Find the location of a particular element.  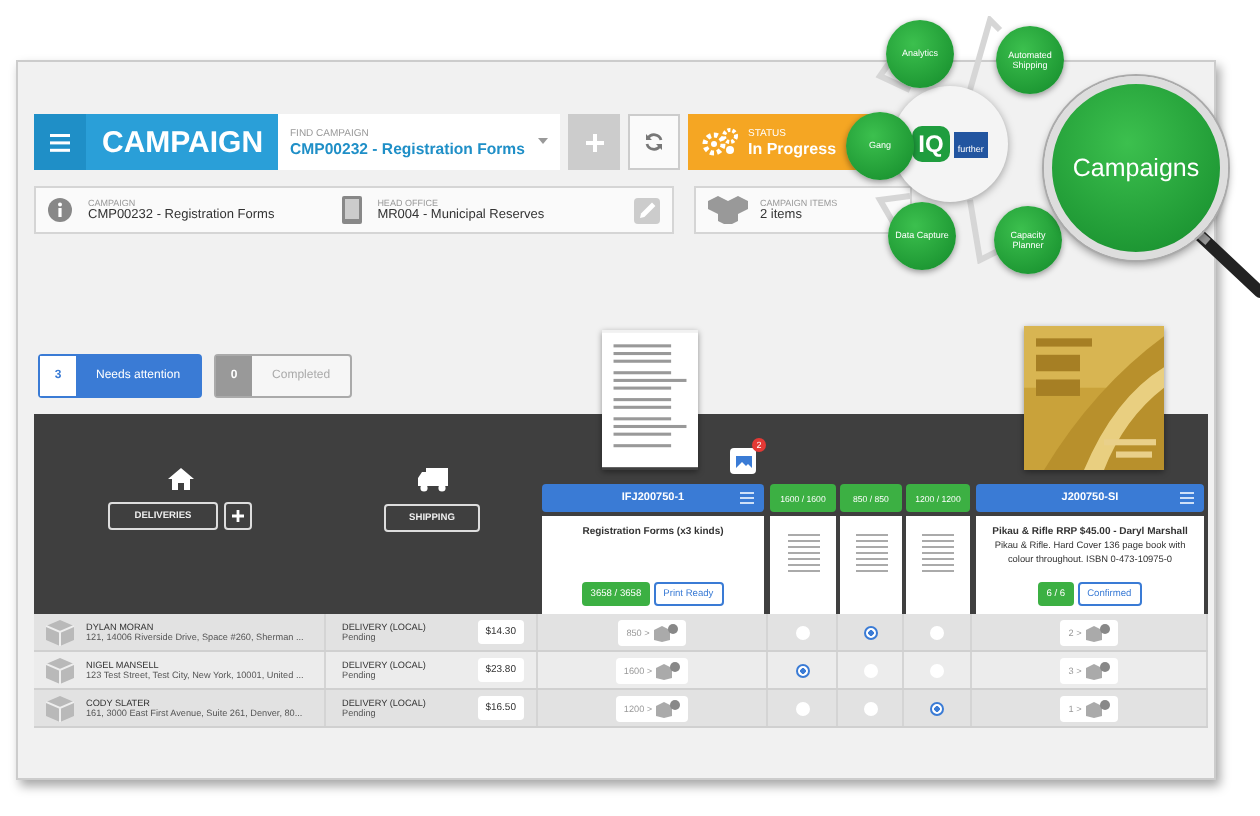

menu-button is located at coordinates (60, 142).